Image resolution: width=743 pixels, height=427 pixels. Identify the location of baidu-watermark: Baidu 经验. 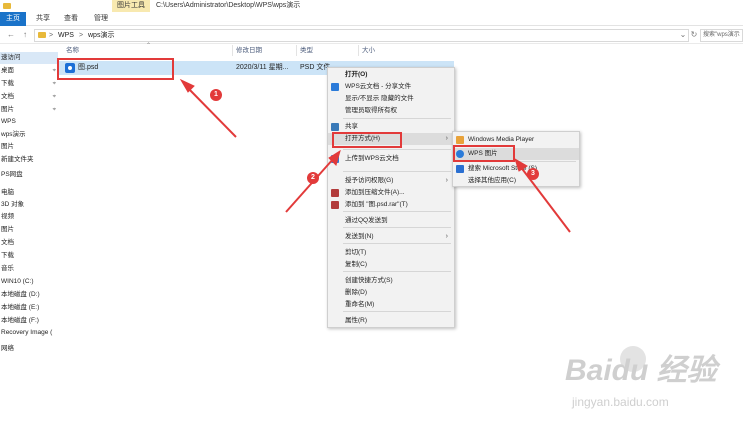
(641, 370).